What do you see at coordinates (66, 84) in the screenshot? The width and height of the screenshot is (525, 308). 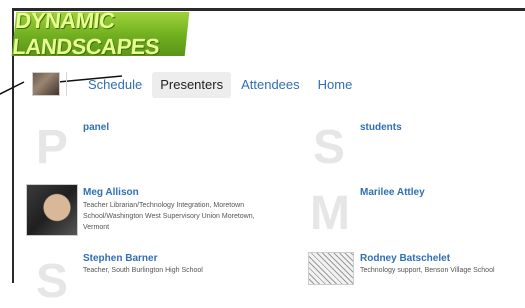 I see `nav-divider` at bounding box center [66, 84].